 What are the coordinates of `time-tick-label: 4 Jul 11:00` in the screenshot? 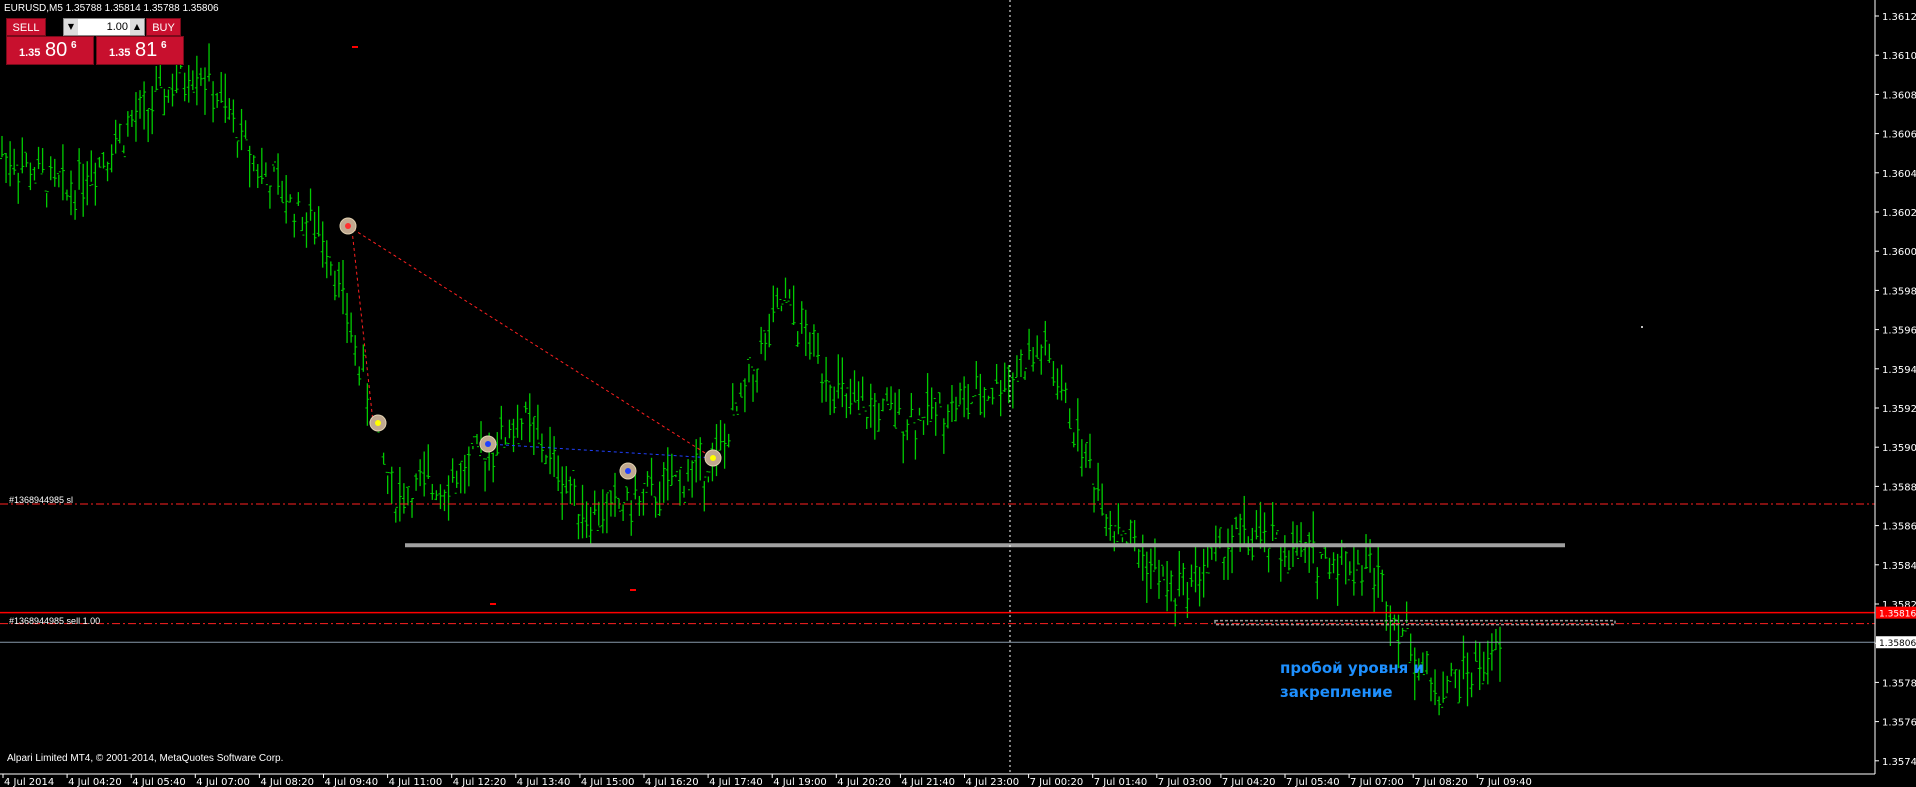 It's located at (416, 782).